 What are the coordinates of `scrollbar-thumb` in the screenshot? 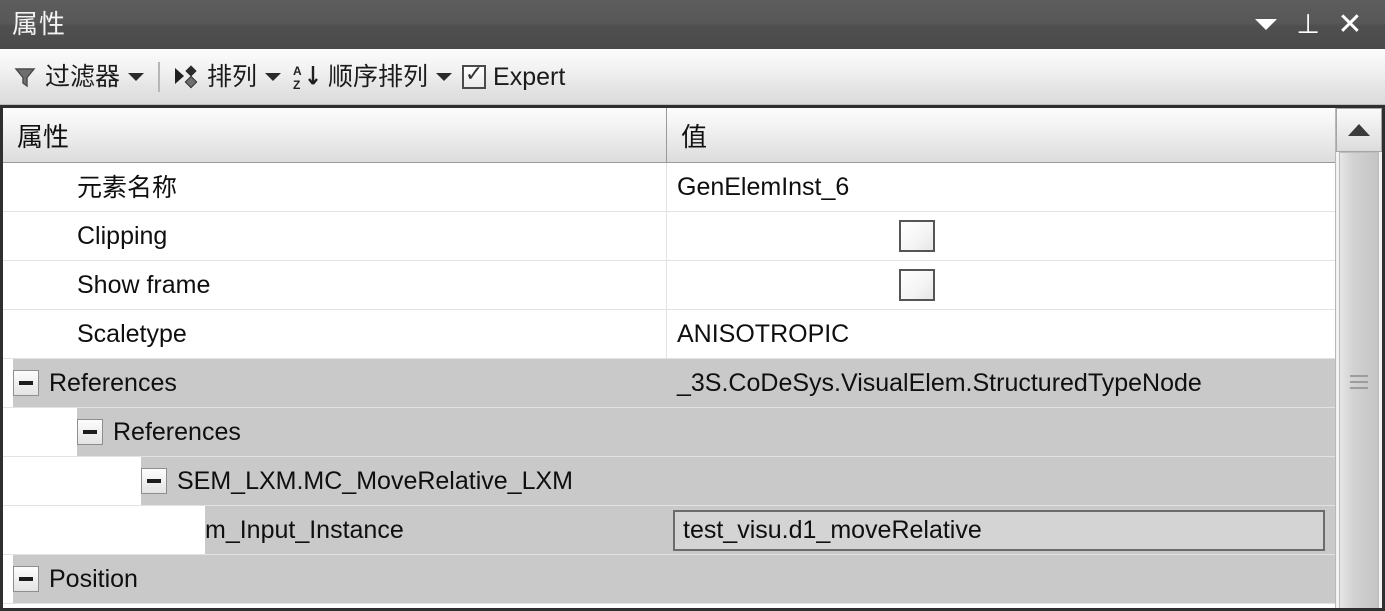 It's located at (1359, 380).